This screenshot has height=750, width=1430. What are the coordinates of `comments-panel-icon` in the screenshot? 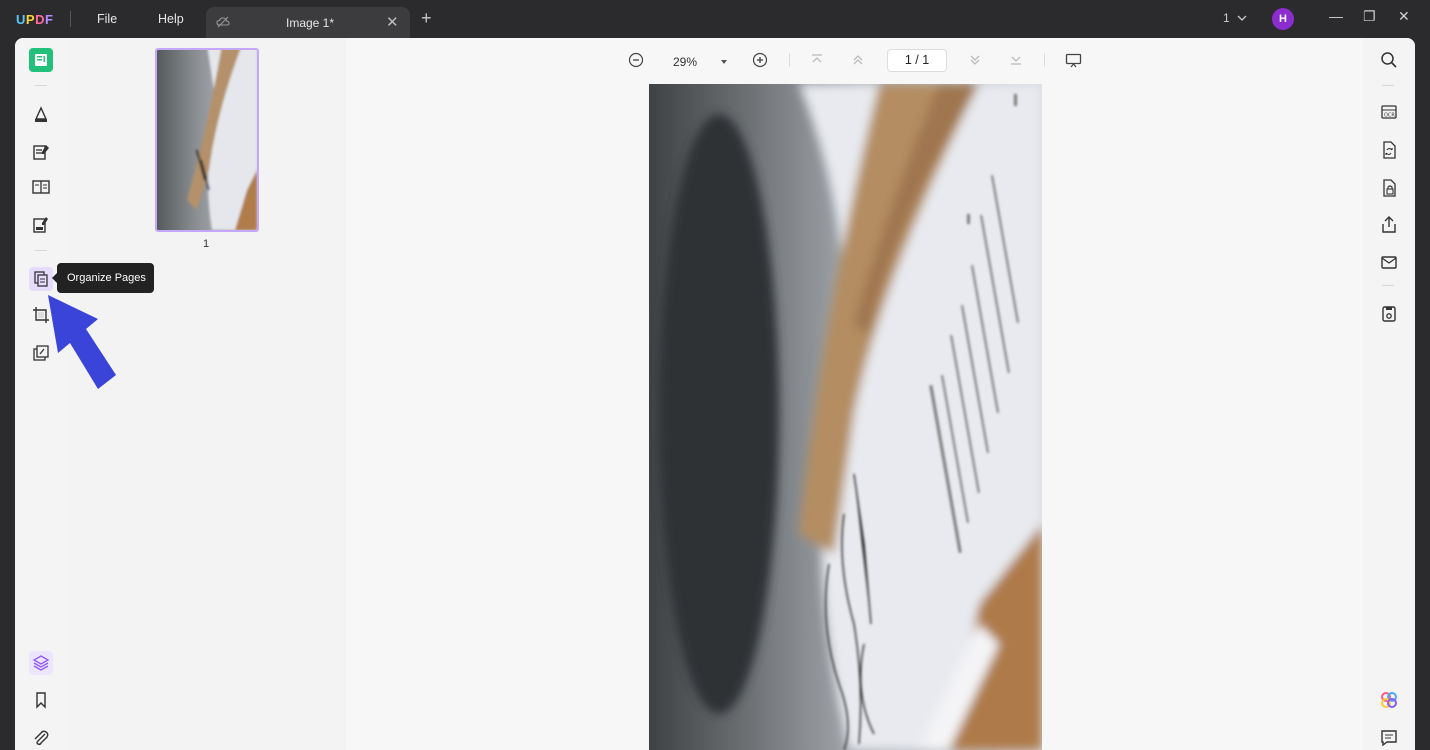 It's located at (1389, 738).